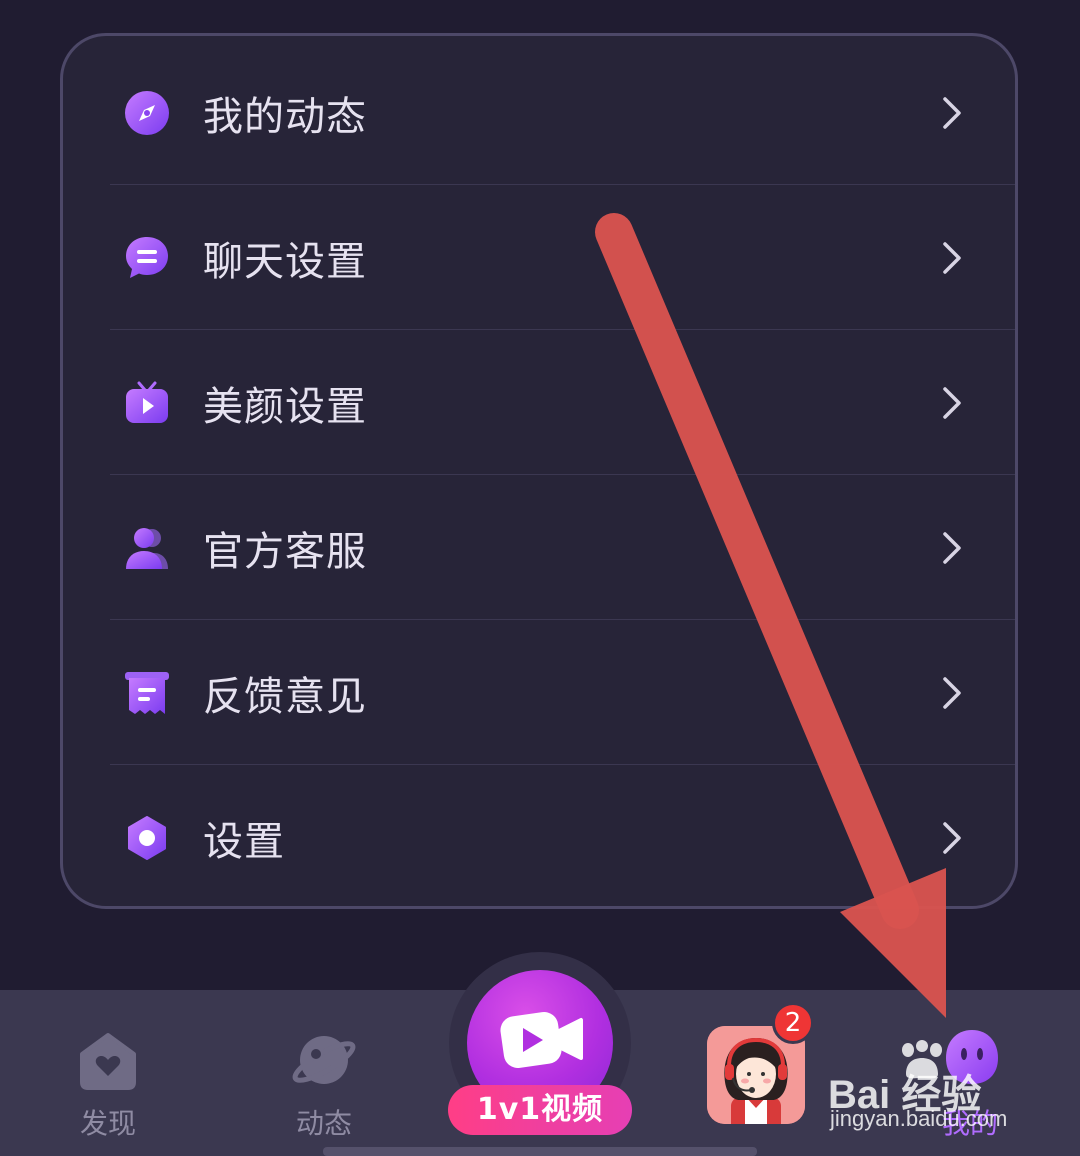 The height and width of the screenshot is (1156, 1080). I want to click on person-icon, so click(147, 548).